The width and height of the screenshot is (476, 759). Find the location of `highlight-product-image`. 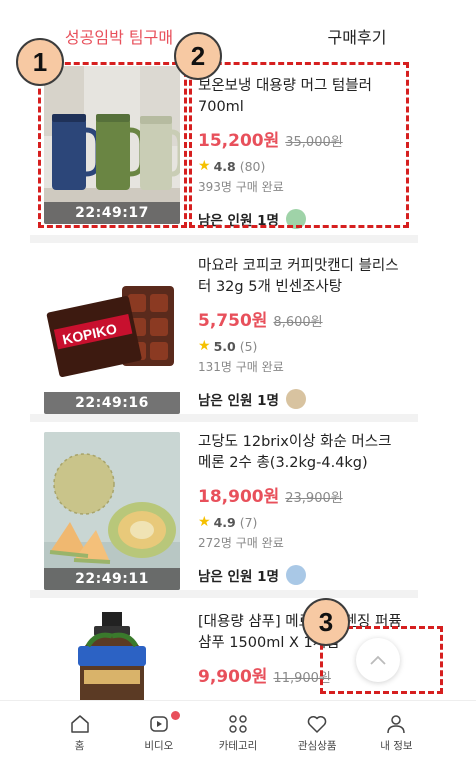

highlight-product-image is located at coordinates (112, 145).